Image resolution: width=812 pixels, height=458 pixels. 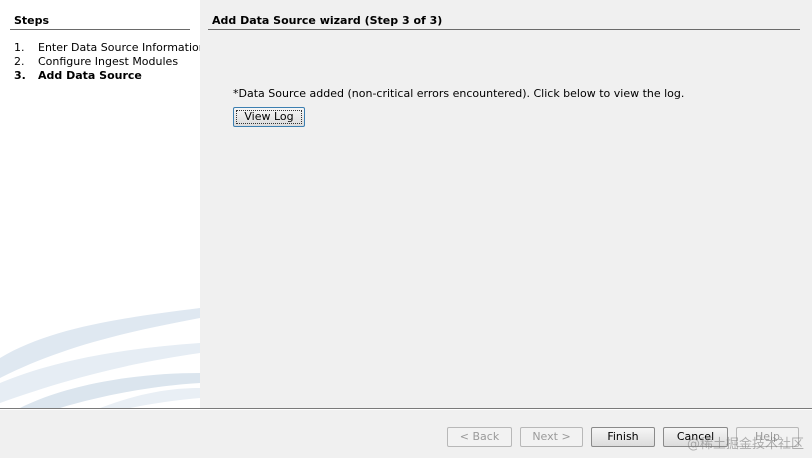 I want to click on step-label: Add Data Source, so click(x=90, y=75).